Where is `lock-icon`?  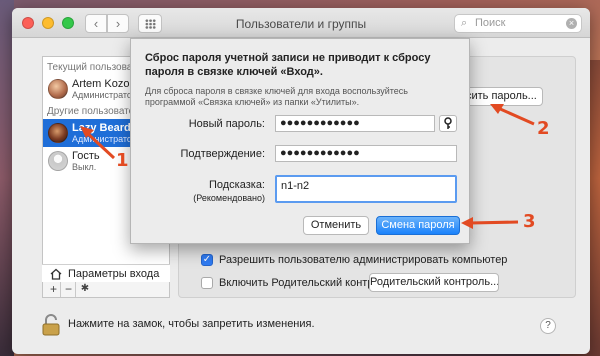 lock-icon is located at coordinates (51, 325).